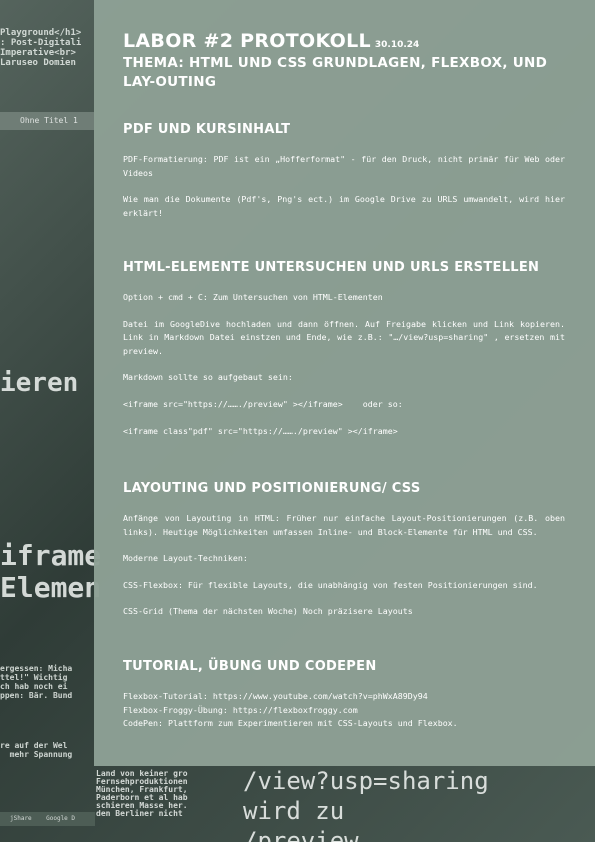  What do you see at coordinates (397, 45) in the screenshot?
I see `date-label: 30.10.24` at bounding box center [397, 45].